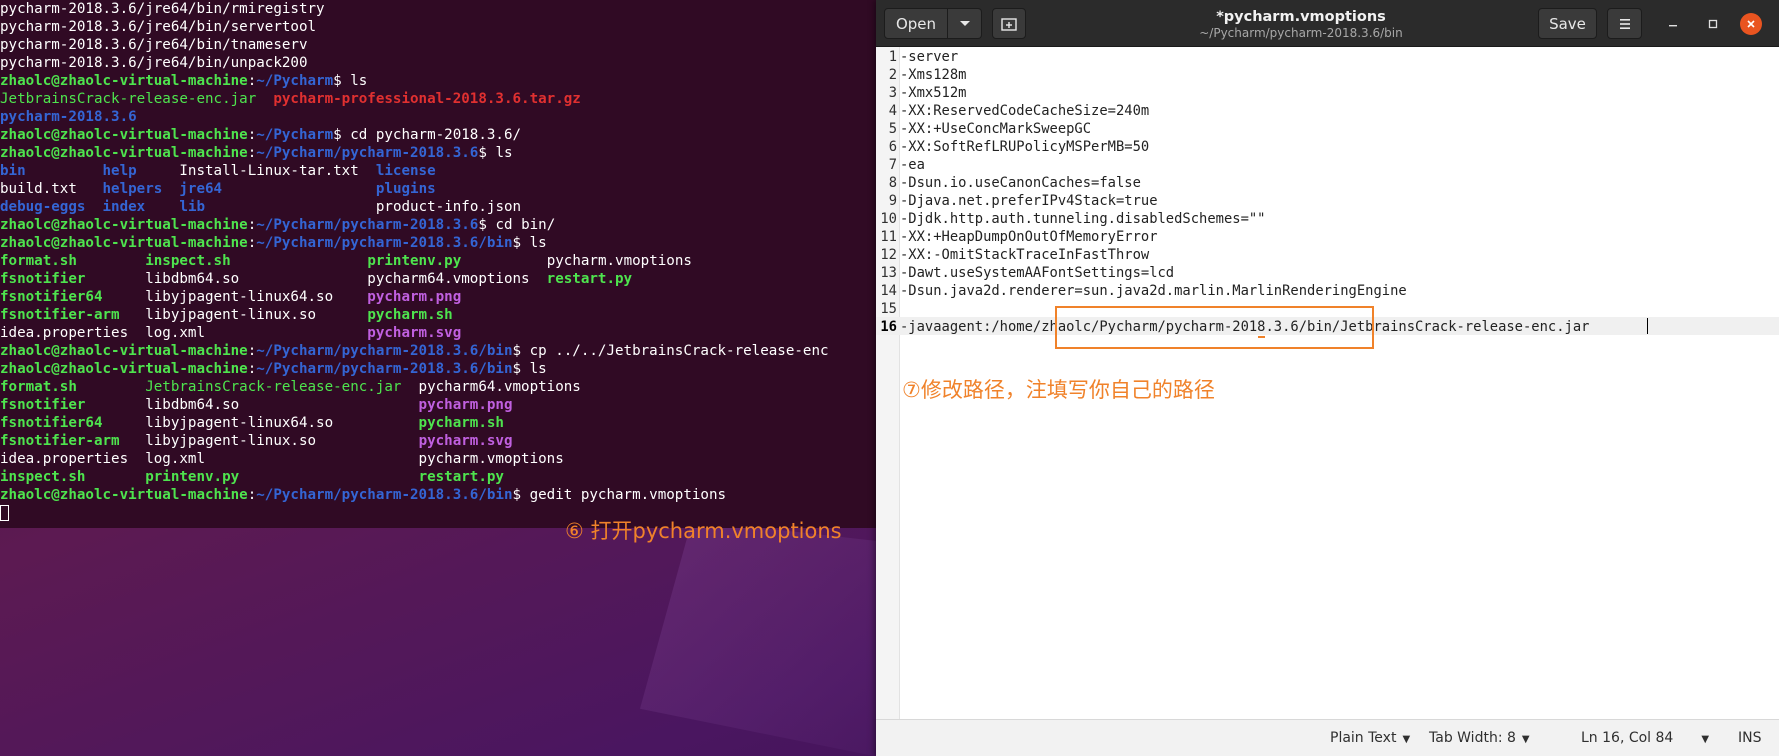  What do you see at coordinates (414, 261) in the screenshot?
I see `terminal-text: printenv.py` at bounding box center [414, 261].